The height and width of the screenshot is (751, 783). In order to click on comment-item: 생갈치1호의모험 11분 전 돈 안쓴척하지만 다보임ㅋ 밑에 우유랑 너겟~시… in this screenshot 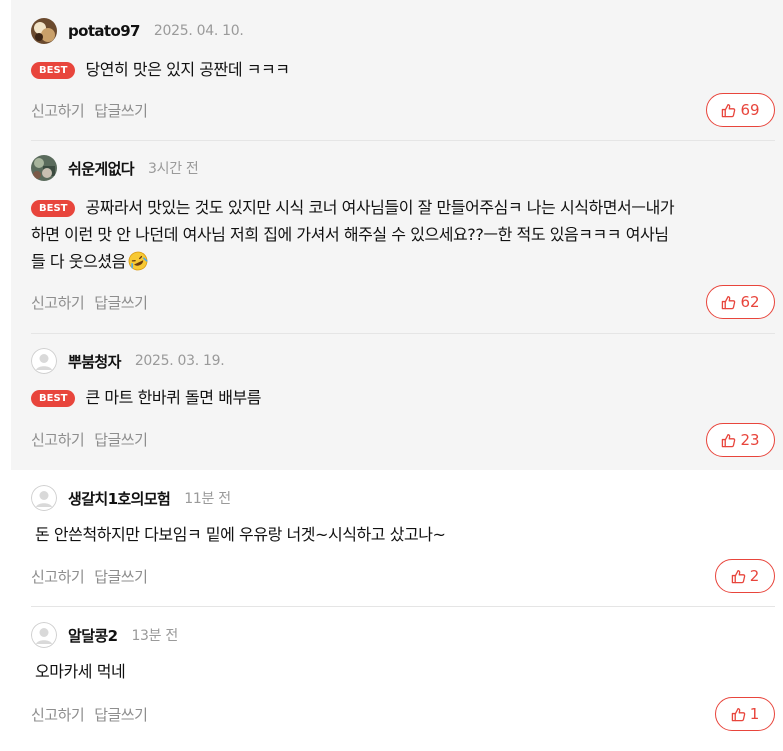, I will do `click(403, 541)`.